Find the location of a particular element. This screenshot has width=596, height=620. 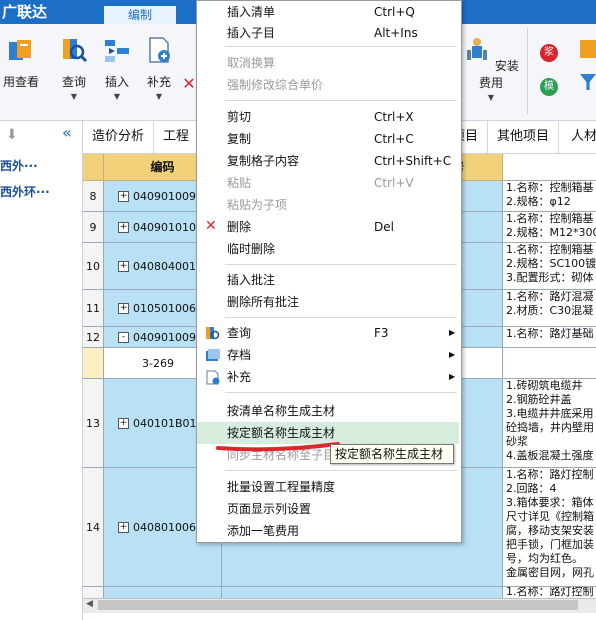

tab-project: 工程 is located at coordinates (176, 137).